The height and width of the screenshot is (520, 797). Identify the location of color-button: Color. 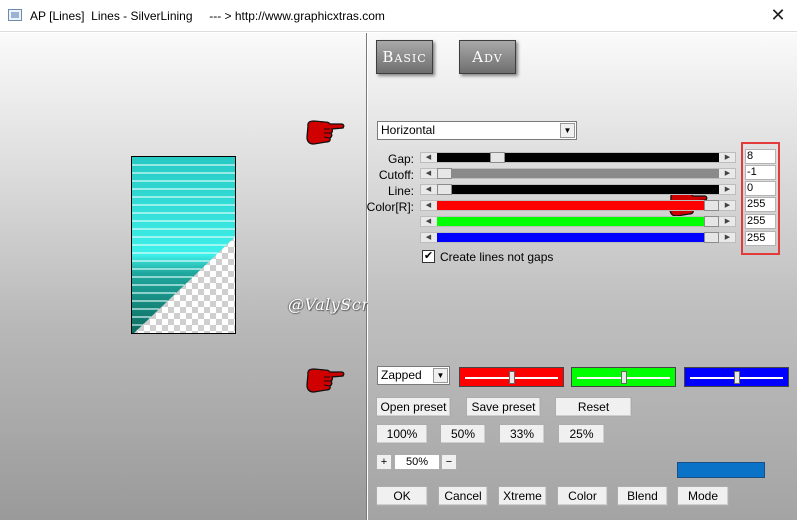
(582, 496).